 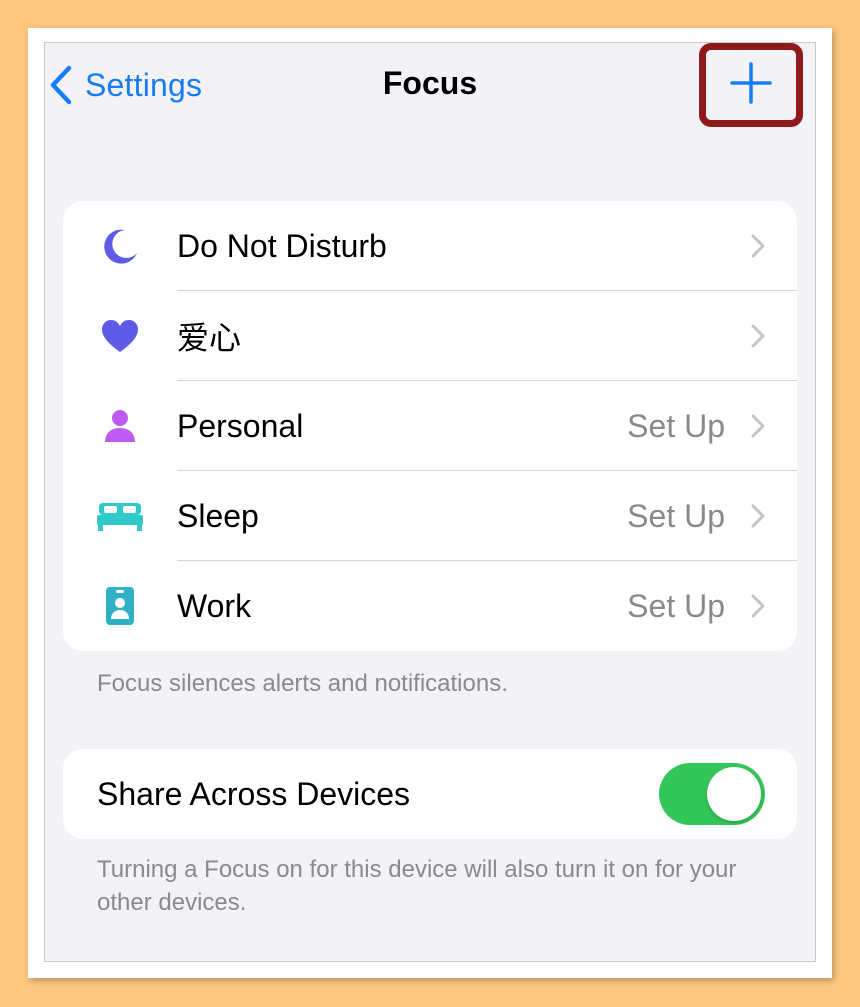 What do you see at coordinates (120, 336) in the screenshot?
I see `heart-icon` at bounding box center [120, 336].